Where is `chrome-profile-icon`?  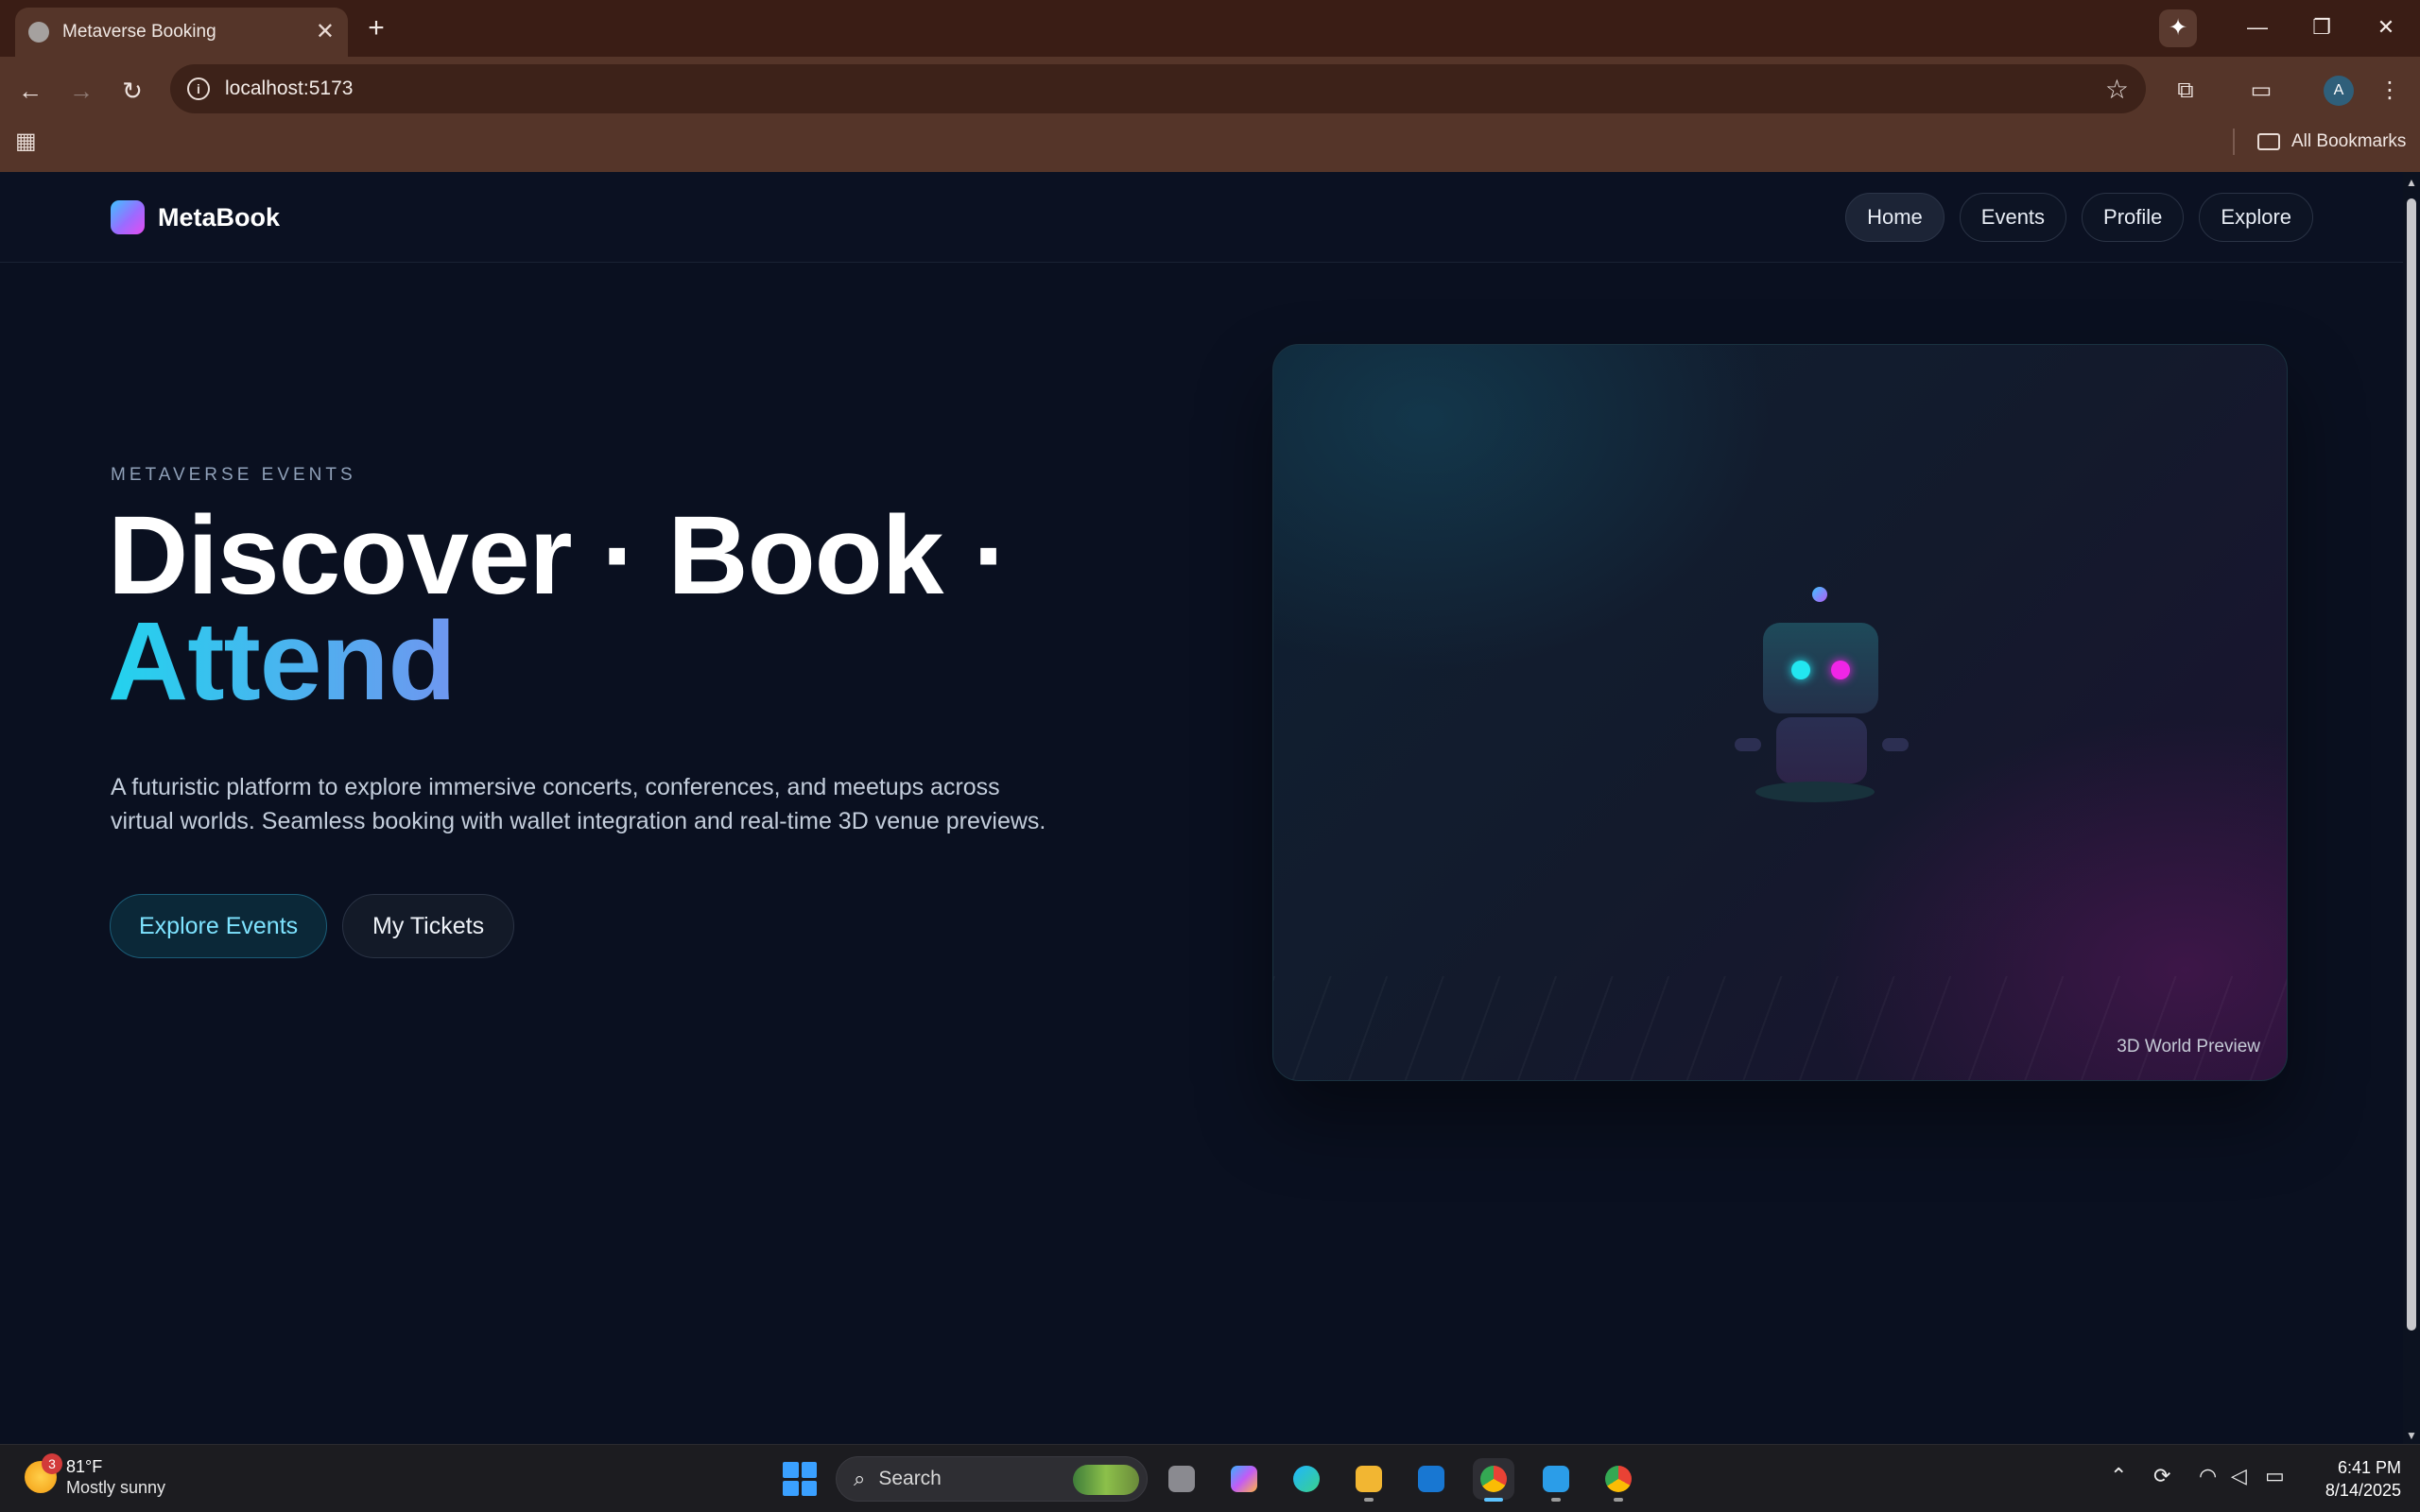
chrome-profile-icon is located at coordinates (1618, 1480).